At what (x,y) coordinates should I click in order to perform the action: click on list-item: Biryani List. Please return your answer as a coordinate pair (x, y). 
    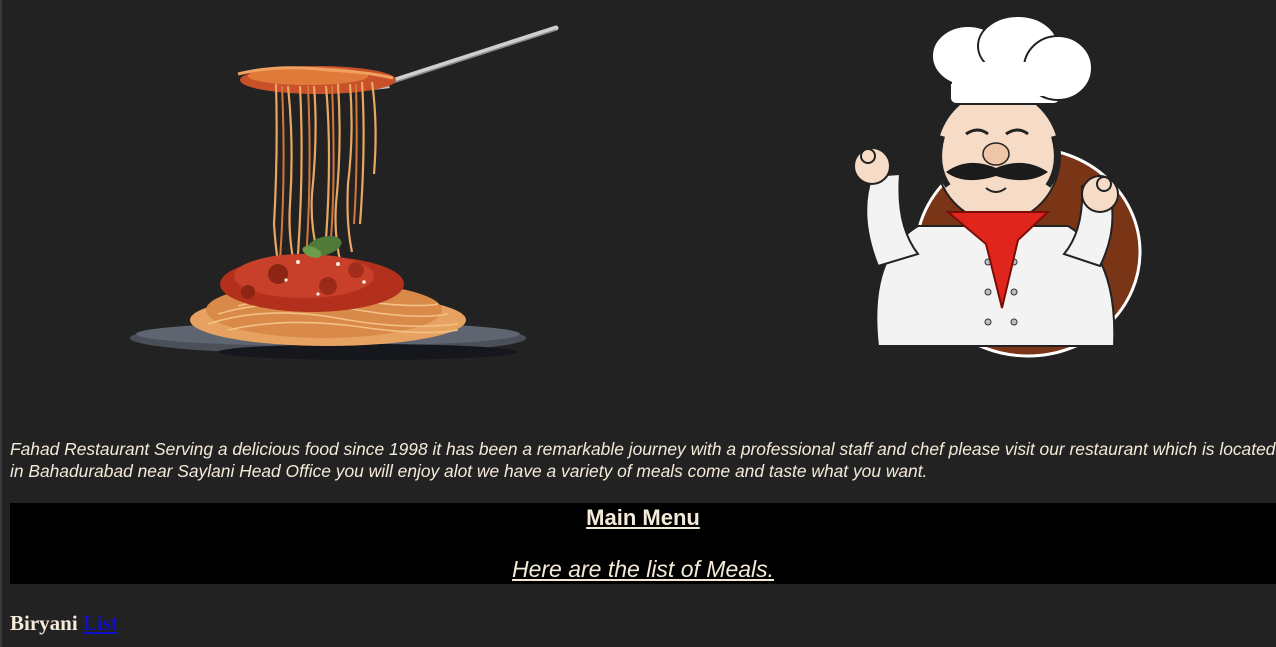
    Looking at the image, I should click on (64, 623).